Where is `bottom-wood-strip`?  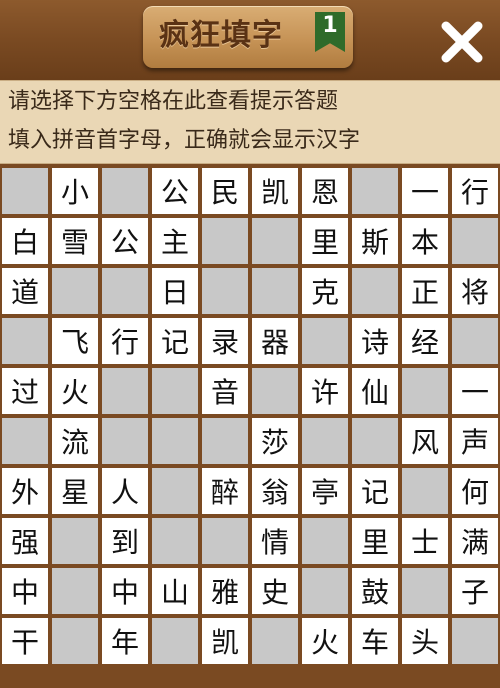
bottom-wood-strip is located at coordinates (250, 677).